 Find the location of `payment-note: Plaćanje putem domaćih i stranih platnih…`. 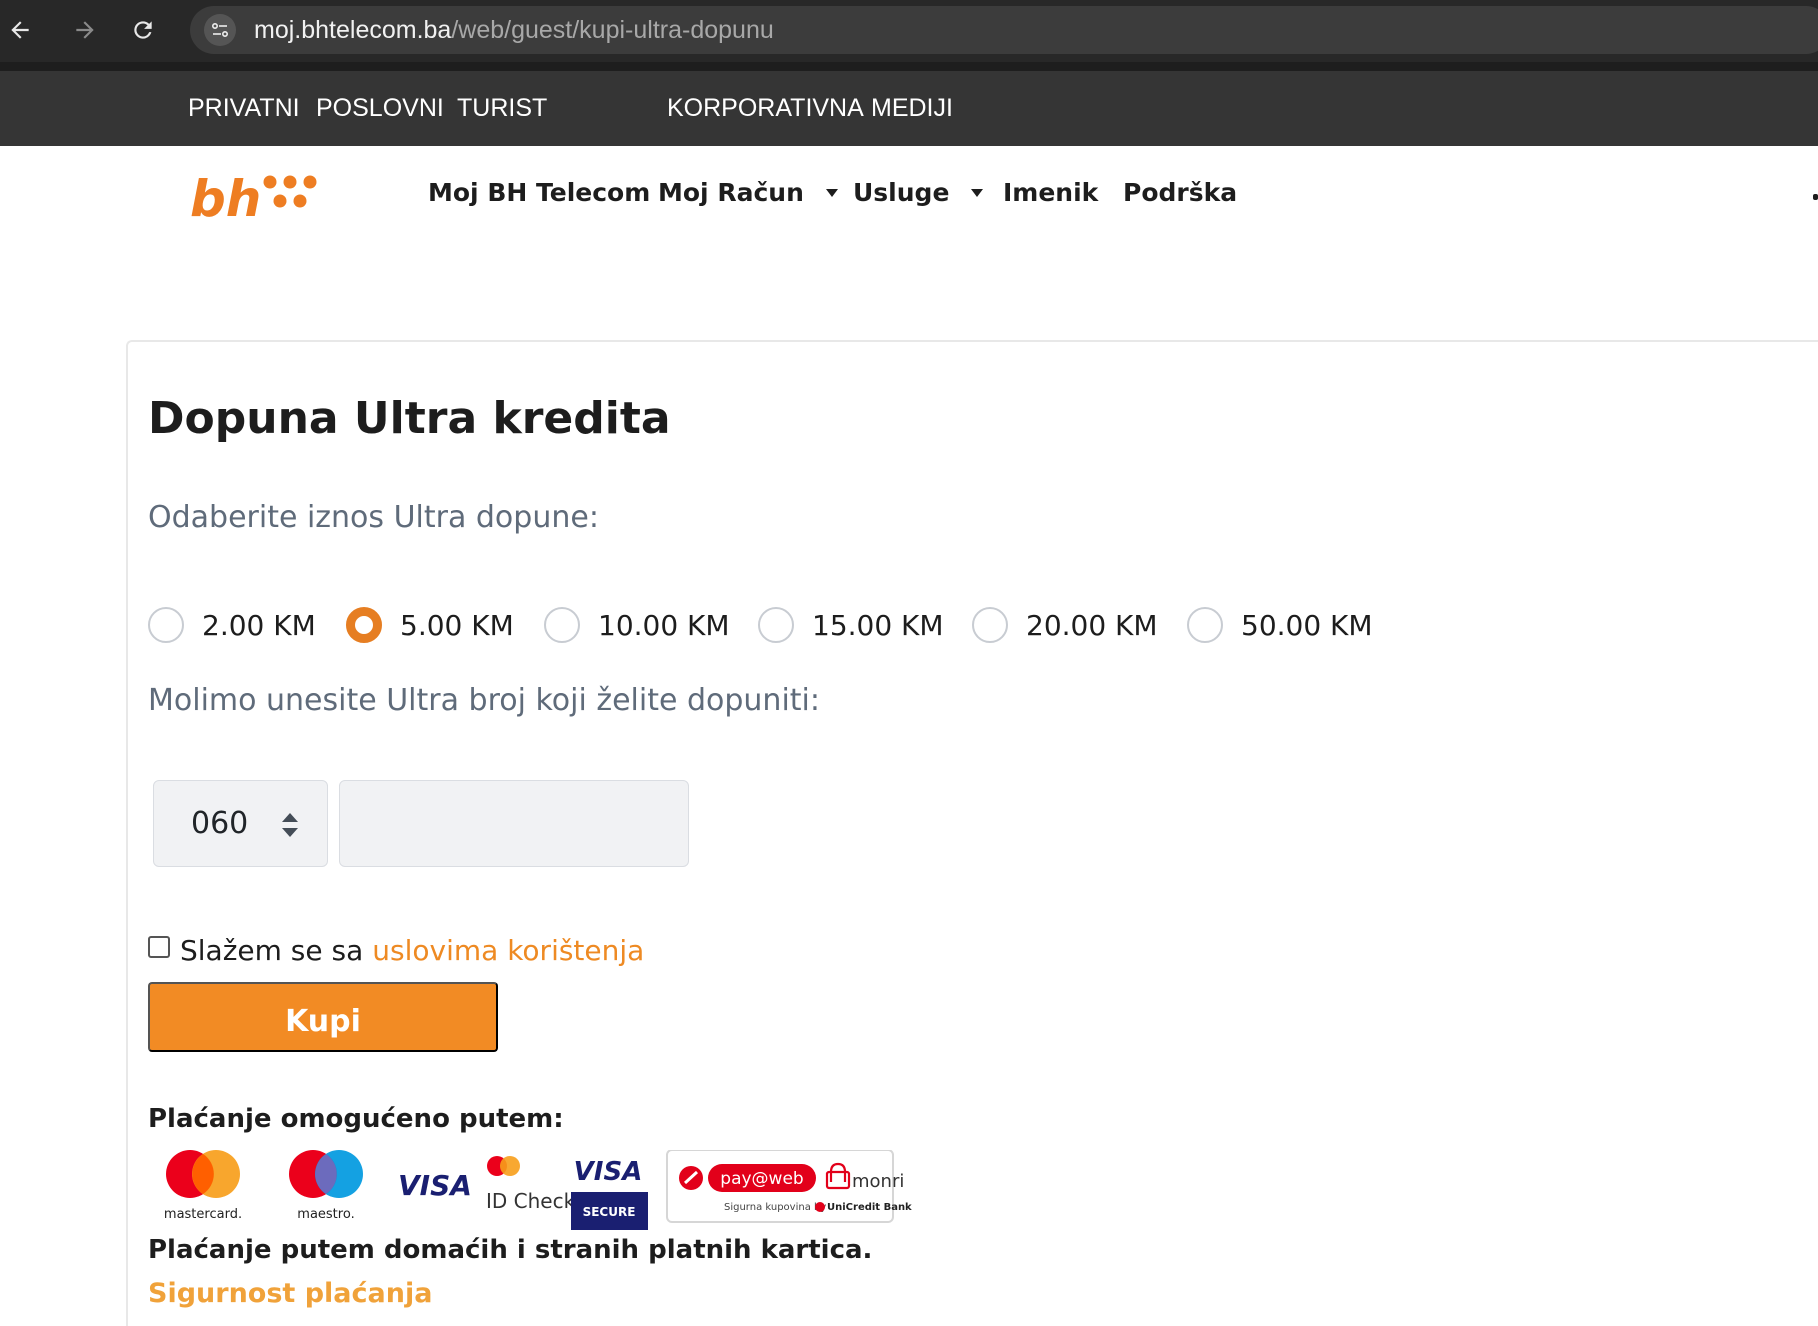

payment-note: Plaćanje putem domaćih i stranih platnih… is located at coordinates (510, 1250).